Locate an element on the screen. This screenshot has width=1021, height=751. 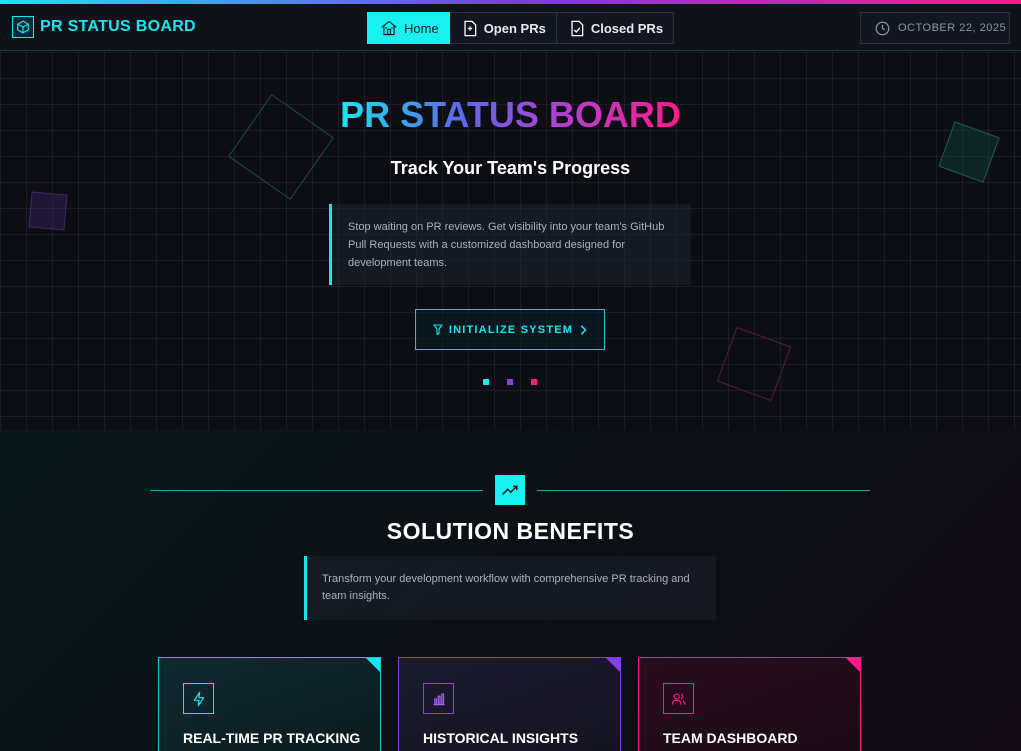
nav-closed-prs: Closed PRs is located at coordinates (615, 28).